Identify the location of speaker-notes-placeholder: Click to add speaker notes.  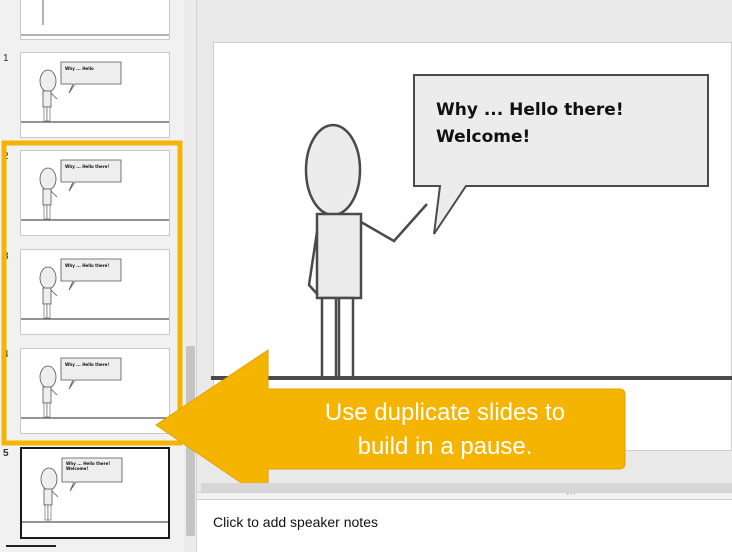
(295, 522).